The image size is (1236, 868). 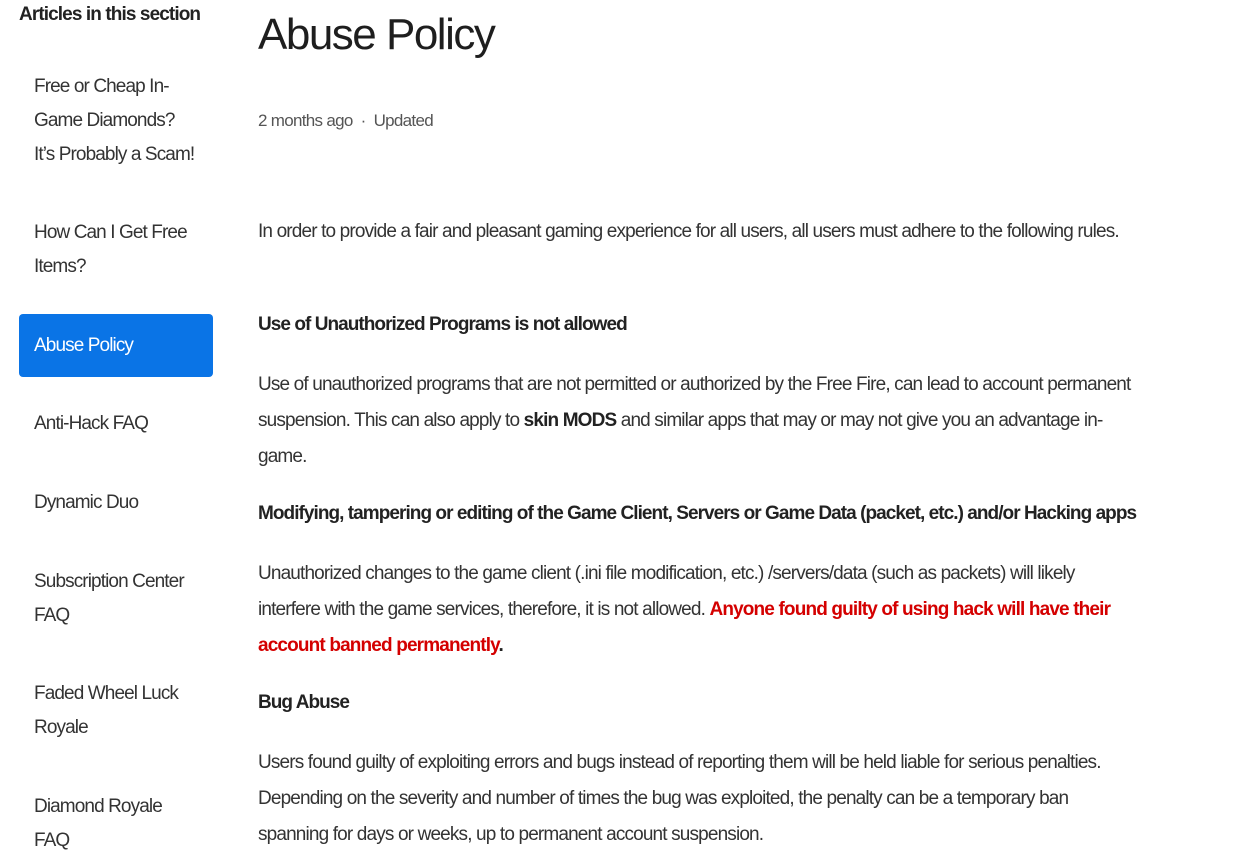 I want to click on sidebar-title: Articles in this section, so click(x=110, y=14).